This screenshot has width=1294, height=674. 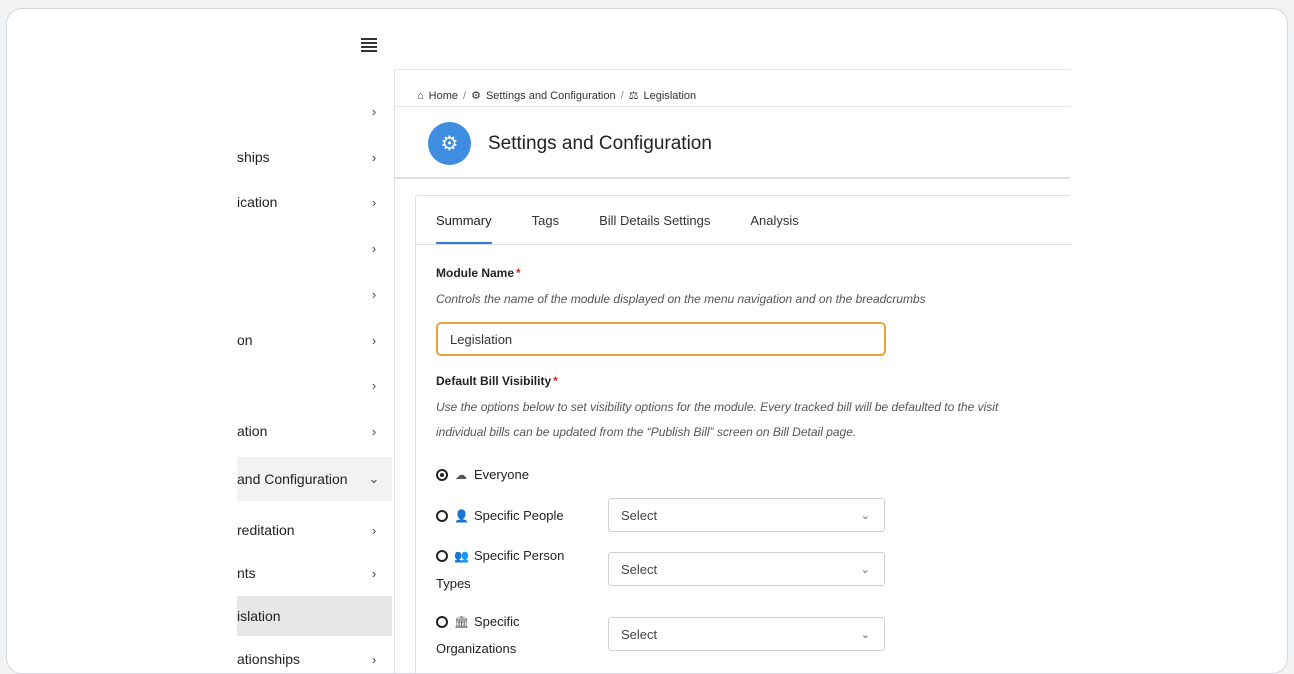 I want to click on home-icon: ⌂, so click(x=420, y=95).